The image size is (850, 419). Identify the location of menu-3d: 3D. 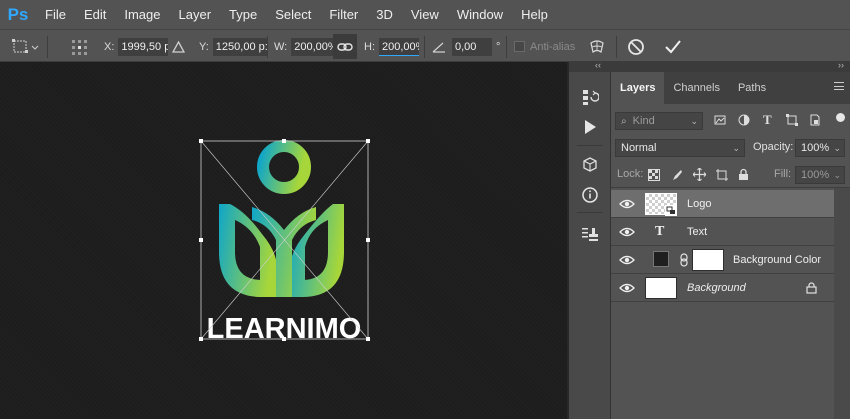
(384, 14).